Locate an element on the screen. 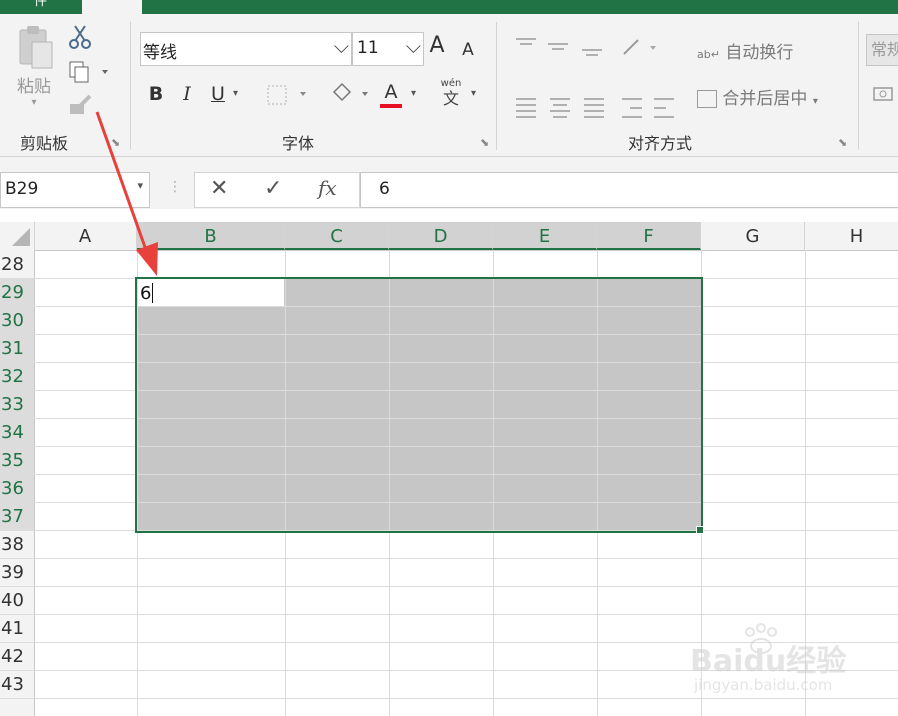 The image size is (898, 716). column-header-bar: A B C D E F G H is located at coordinates (449, 236).